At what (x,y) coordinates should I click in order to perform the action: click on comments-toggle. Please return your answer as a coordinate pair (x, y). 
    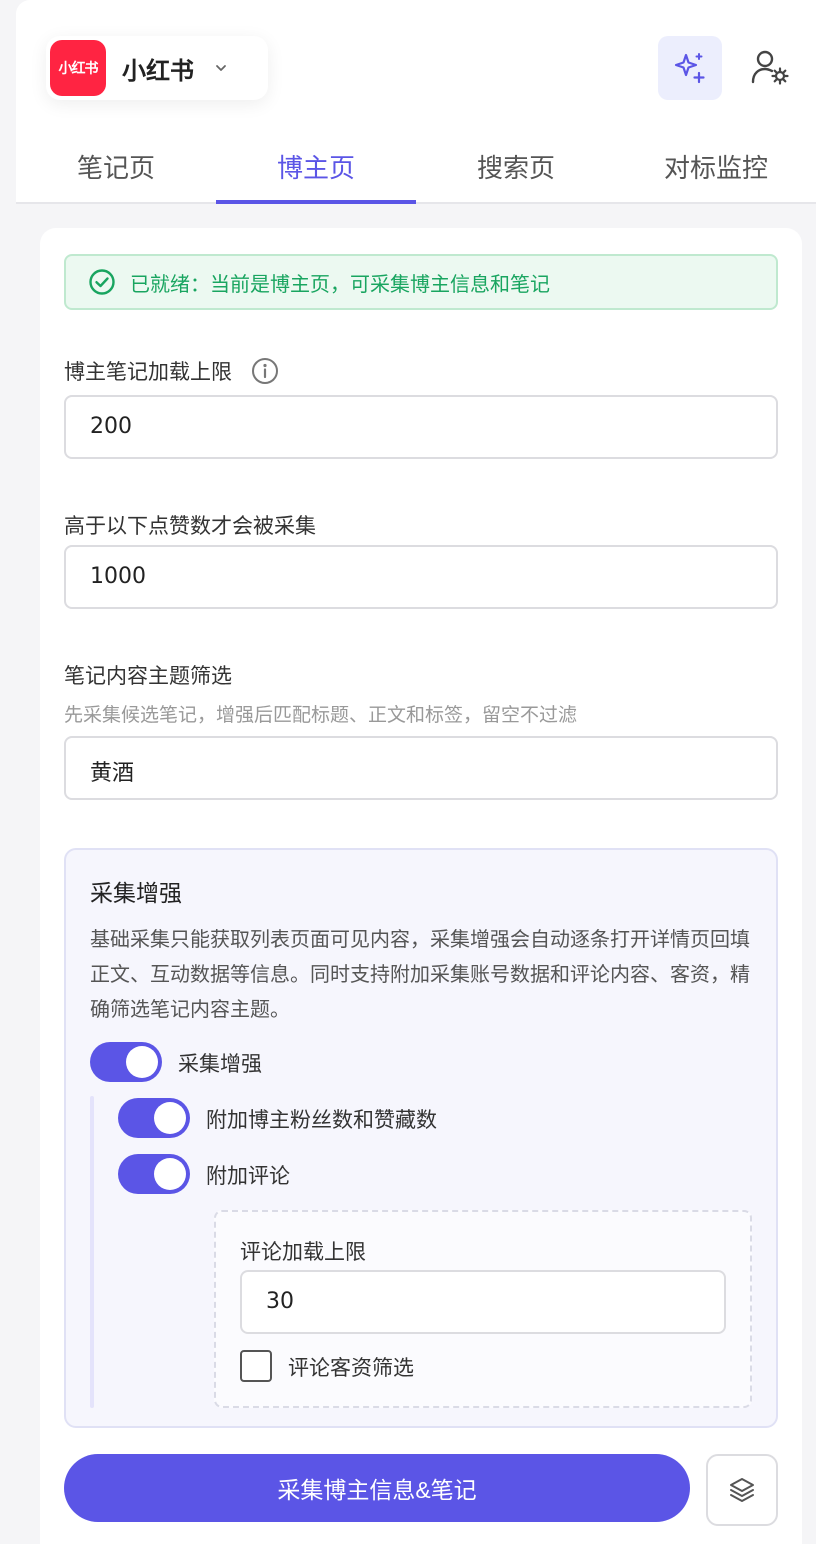
    Looking at the image, I should click on (154, 1174).